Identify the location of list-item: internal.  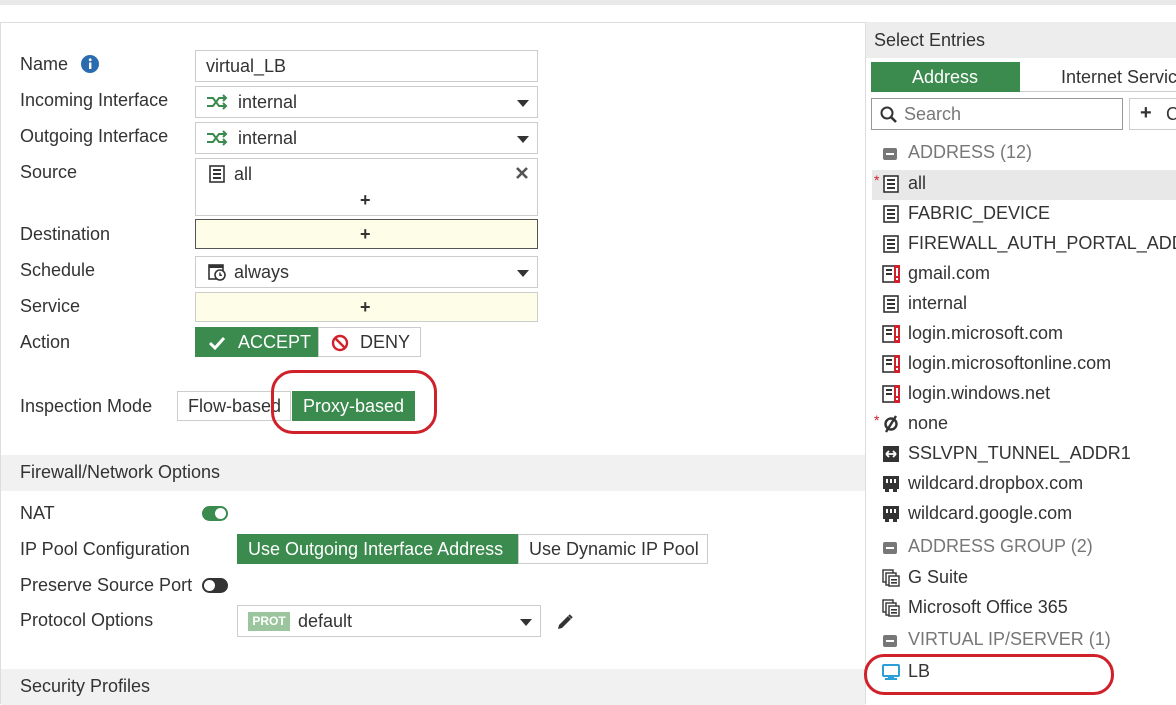
(1024, 305).